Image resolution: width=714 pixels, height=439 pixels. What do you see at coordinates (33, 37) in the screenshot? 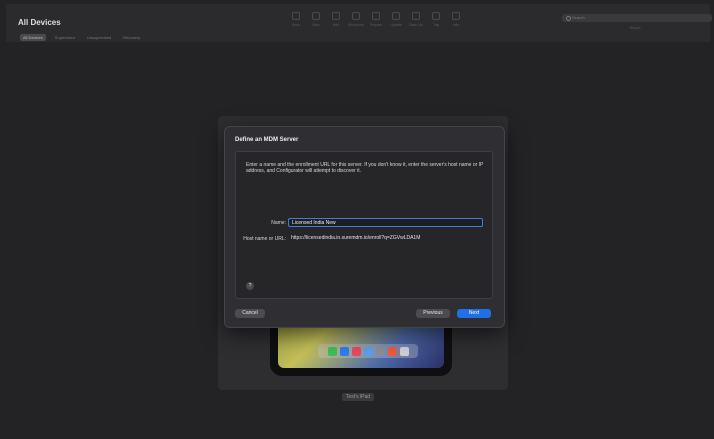
I see `filter-all-devices: All Devices` at bounding box center [33, 37].